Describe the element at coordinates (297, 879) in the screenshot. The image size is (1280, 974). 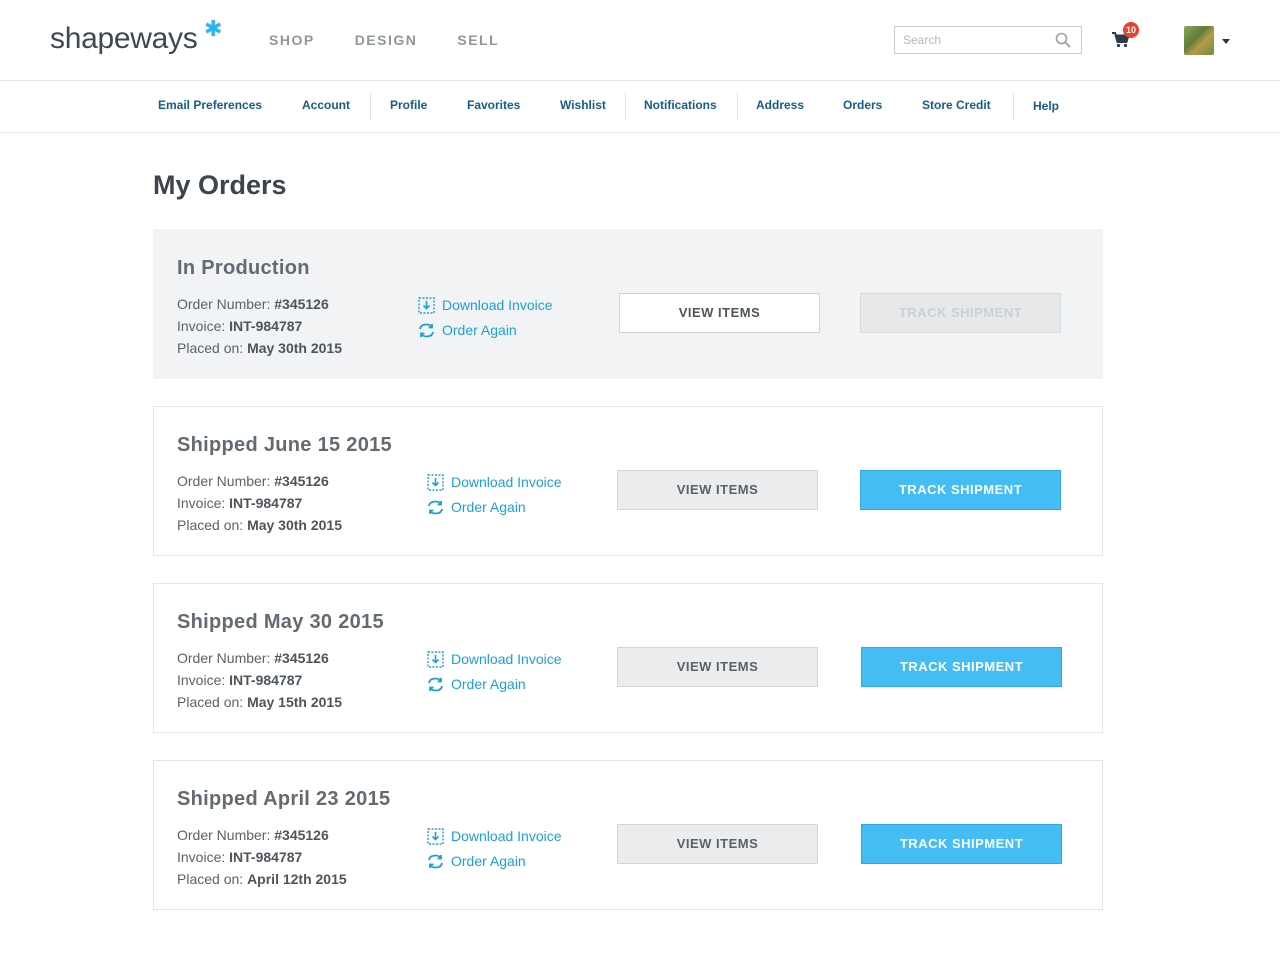
I see `placed-on-value: April 12th 2015` at that location.